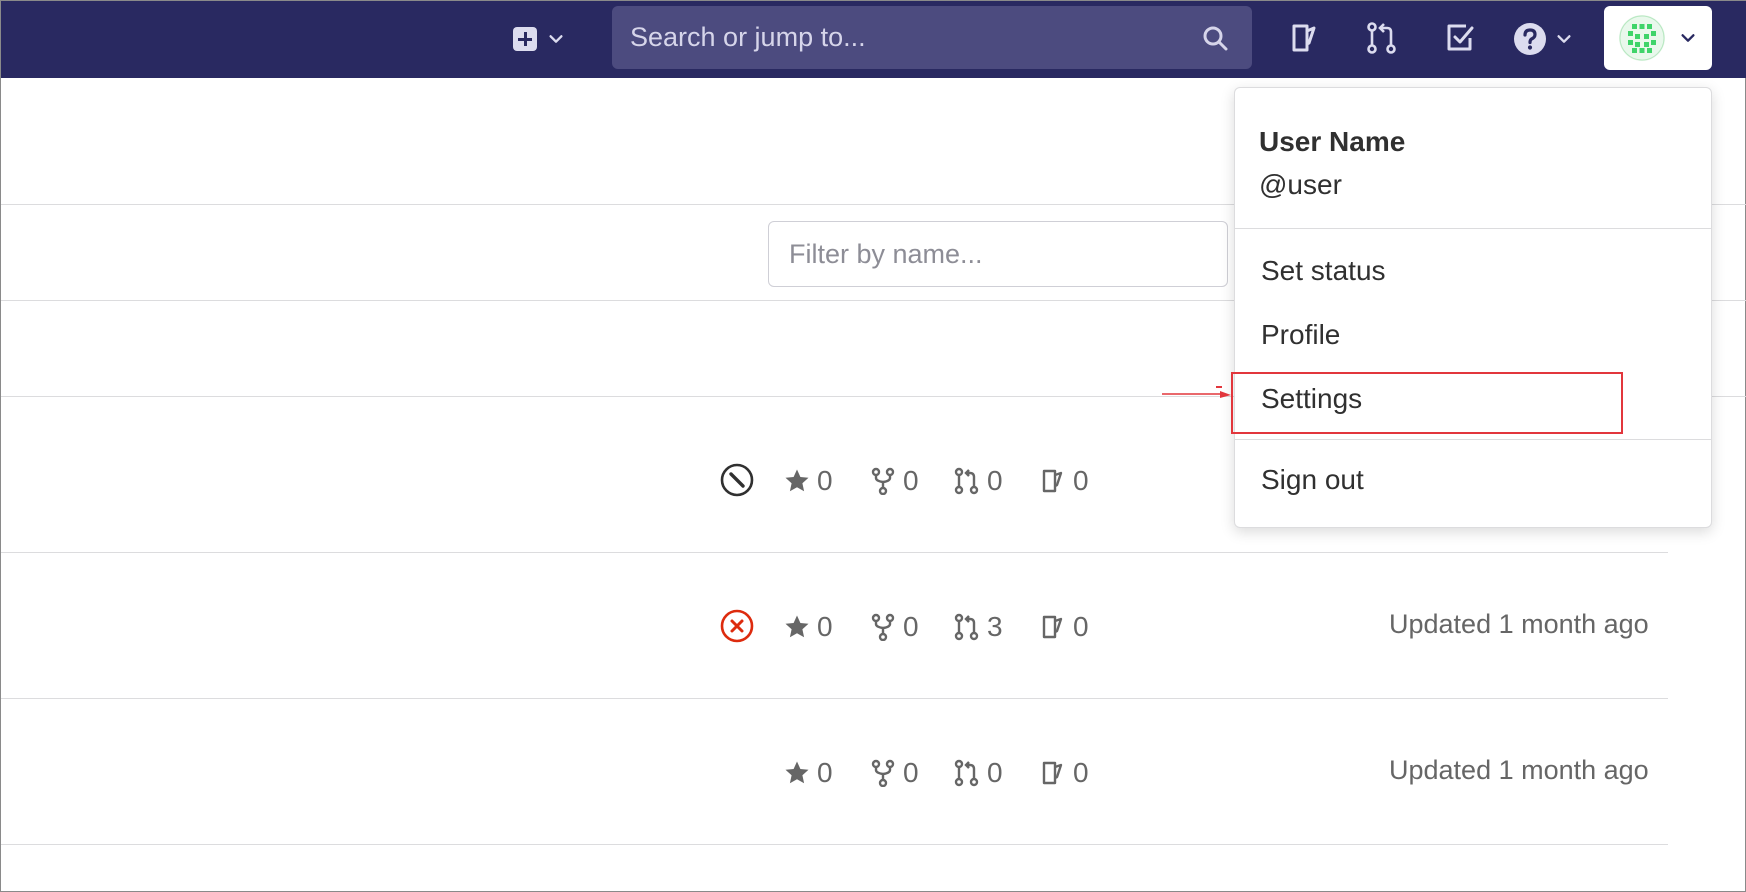 Image resolution: width=1746 pixels, height=892 pixels. I want to click on pipeline-failed-icon, so click(737, 626).